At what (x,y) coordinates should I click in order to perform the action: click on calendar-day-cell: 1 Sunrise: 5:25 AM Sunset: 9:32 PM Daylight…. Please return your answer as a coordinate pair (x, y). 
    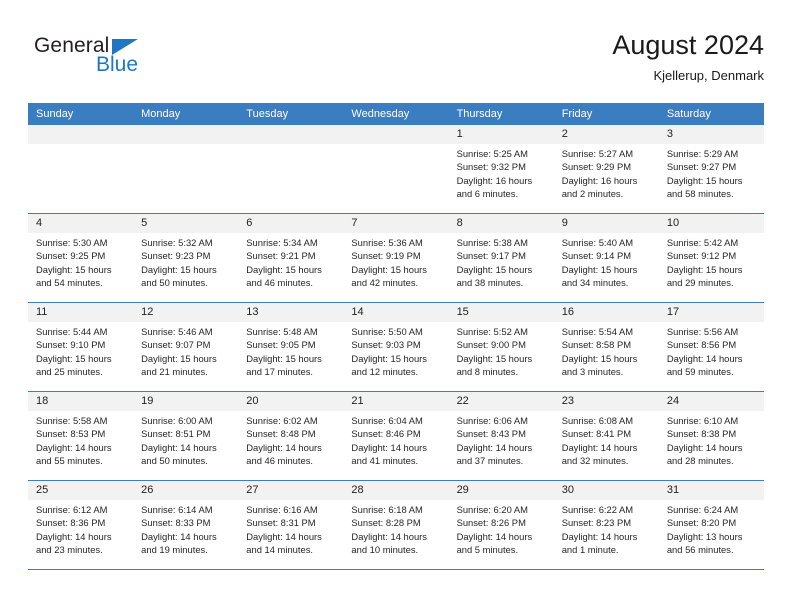
    Looking at the image, I should click on (501, 169).